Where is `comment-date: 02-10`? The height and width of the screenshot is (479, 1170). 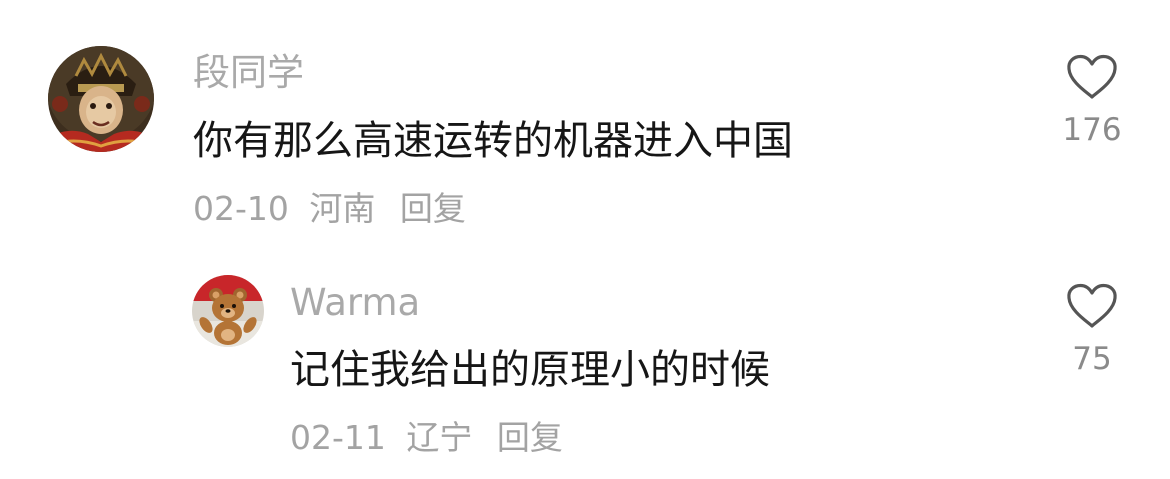 comment-date: 02-10 is located at coordinates (241, 208).